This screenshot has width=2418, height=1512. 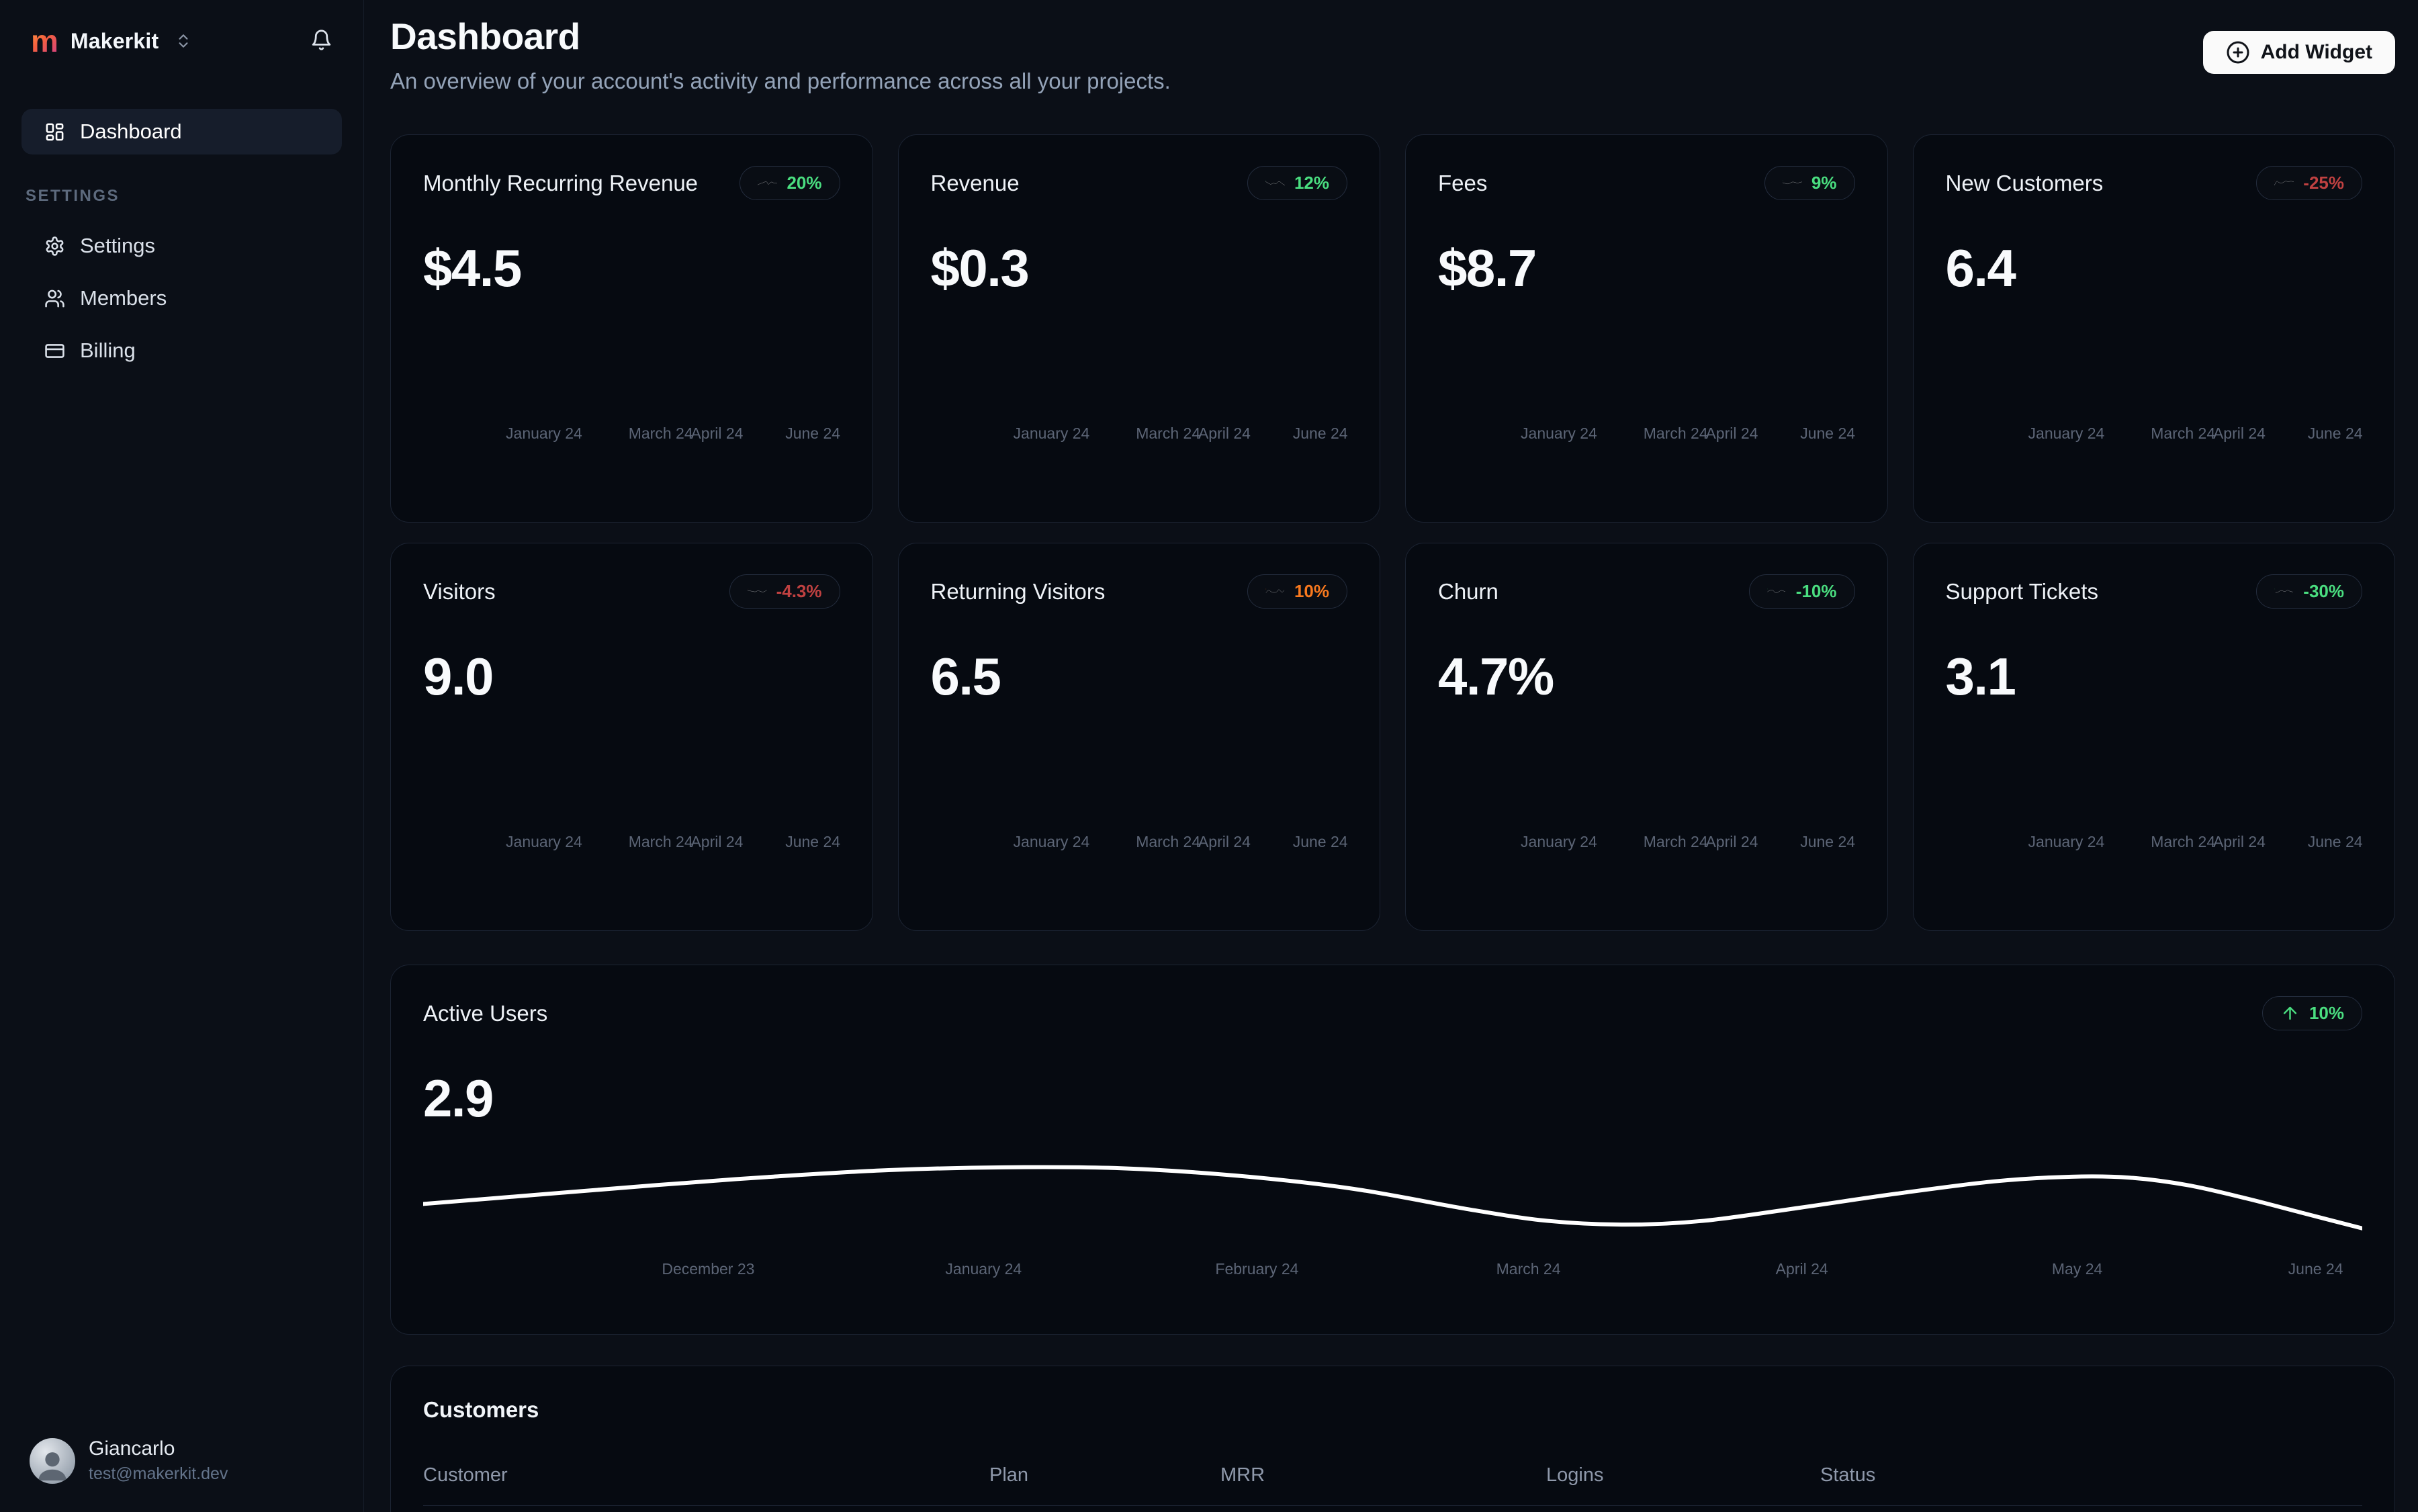 What do you see at coordinates (2298, 52) in the screenshot?
I see `add-widget-button: Add Widget` at bounding box center [2298, 52].